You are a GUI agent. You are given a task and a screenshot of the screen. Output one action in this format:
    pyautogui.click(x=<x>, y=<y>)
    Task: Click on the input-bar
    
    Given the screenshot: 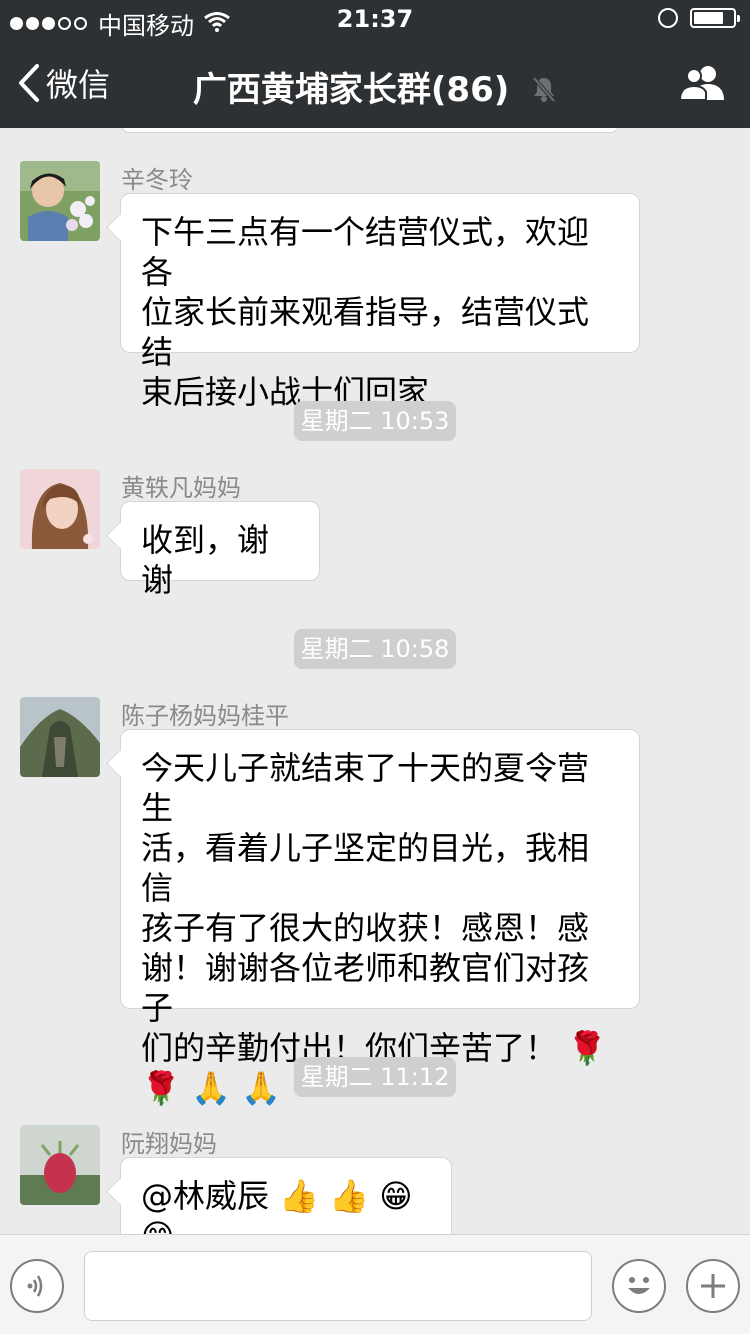 What is the action you would take?
    pyautogui.click(x=375, y=1284)
    